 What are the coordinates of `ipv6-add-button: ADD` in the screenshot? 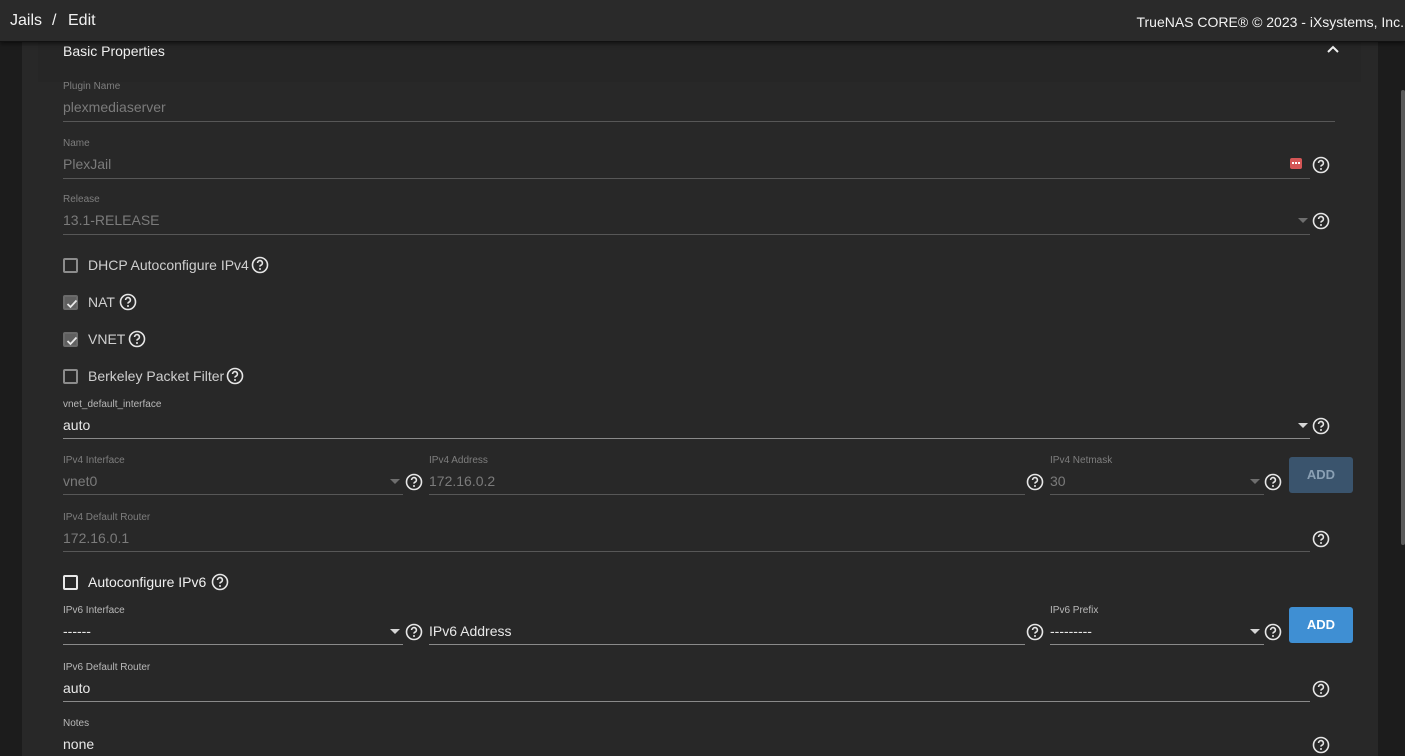 It's located at (1321, 625).